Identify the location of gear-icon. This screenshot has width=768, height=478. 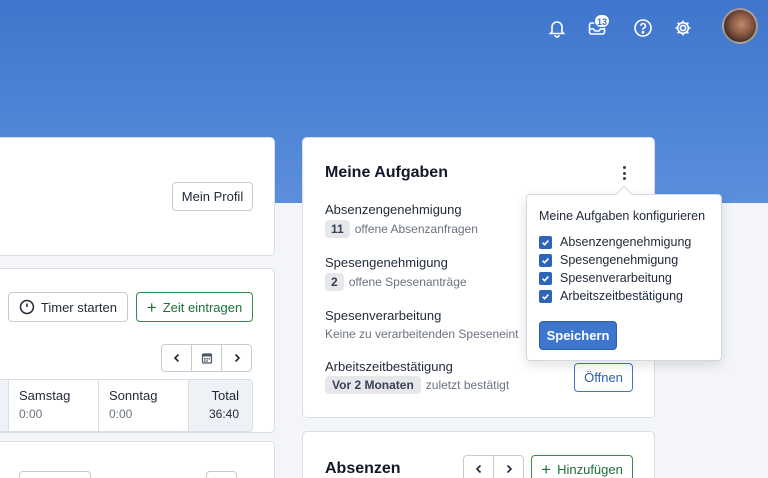
(683, 28).